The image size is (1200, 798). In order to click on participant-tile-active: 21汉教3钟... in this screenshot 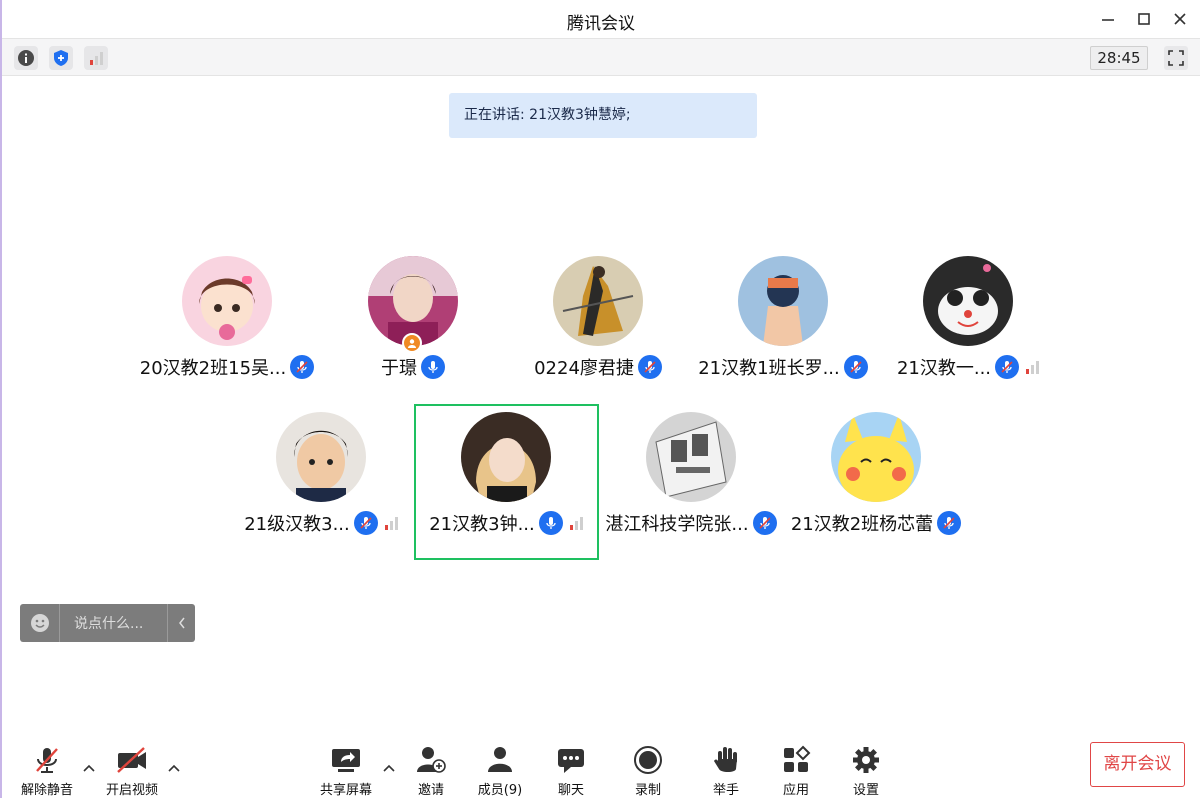, I will do `click(506, 482)`.